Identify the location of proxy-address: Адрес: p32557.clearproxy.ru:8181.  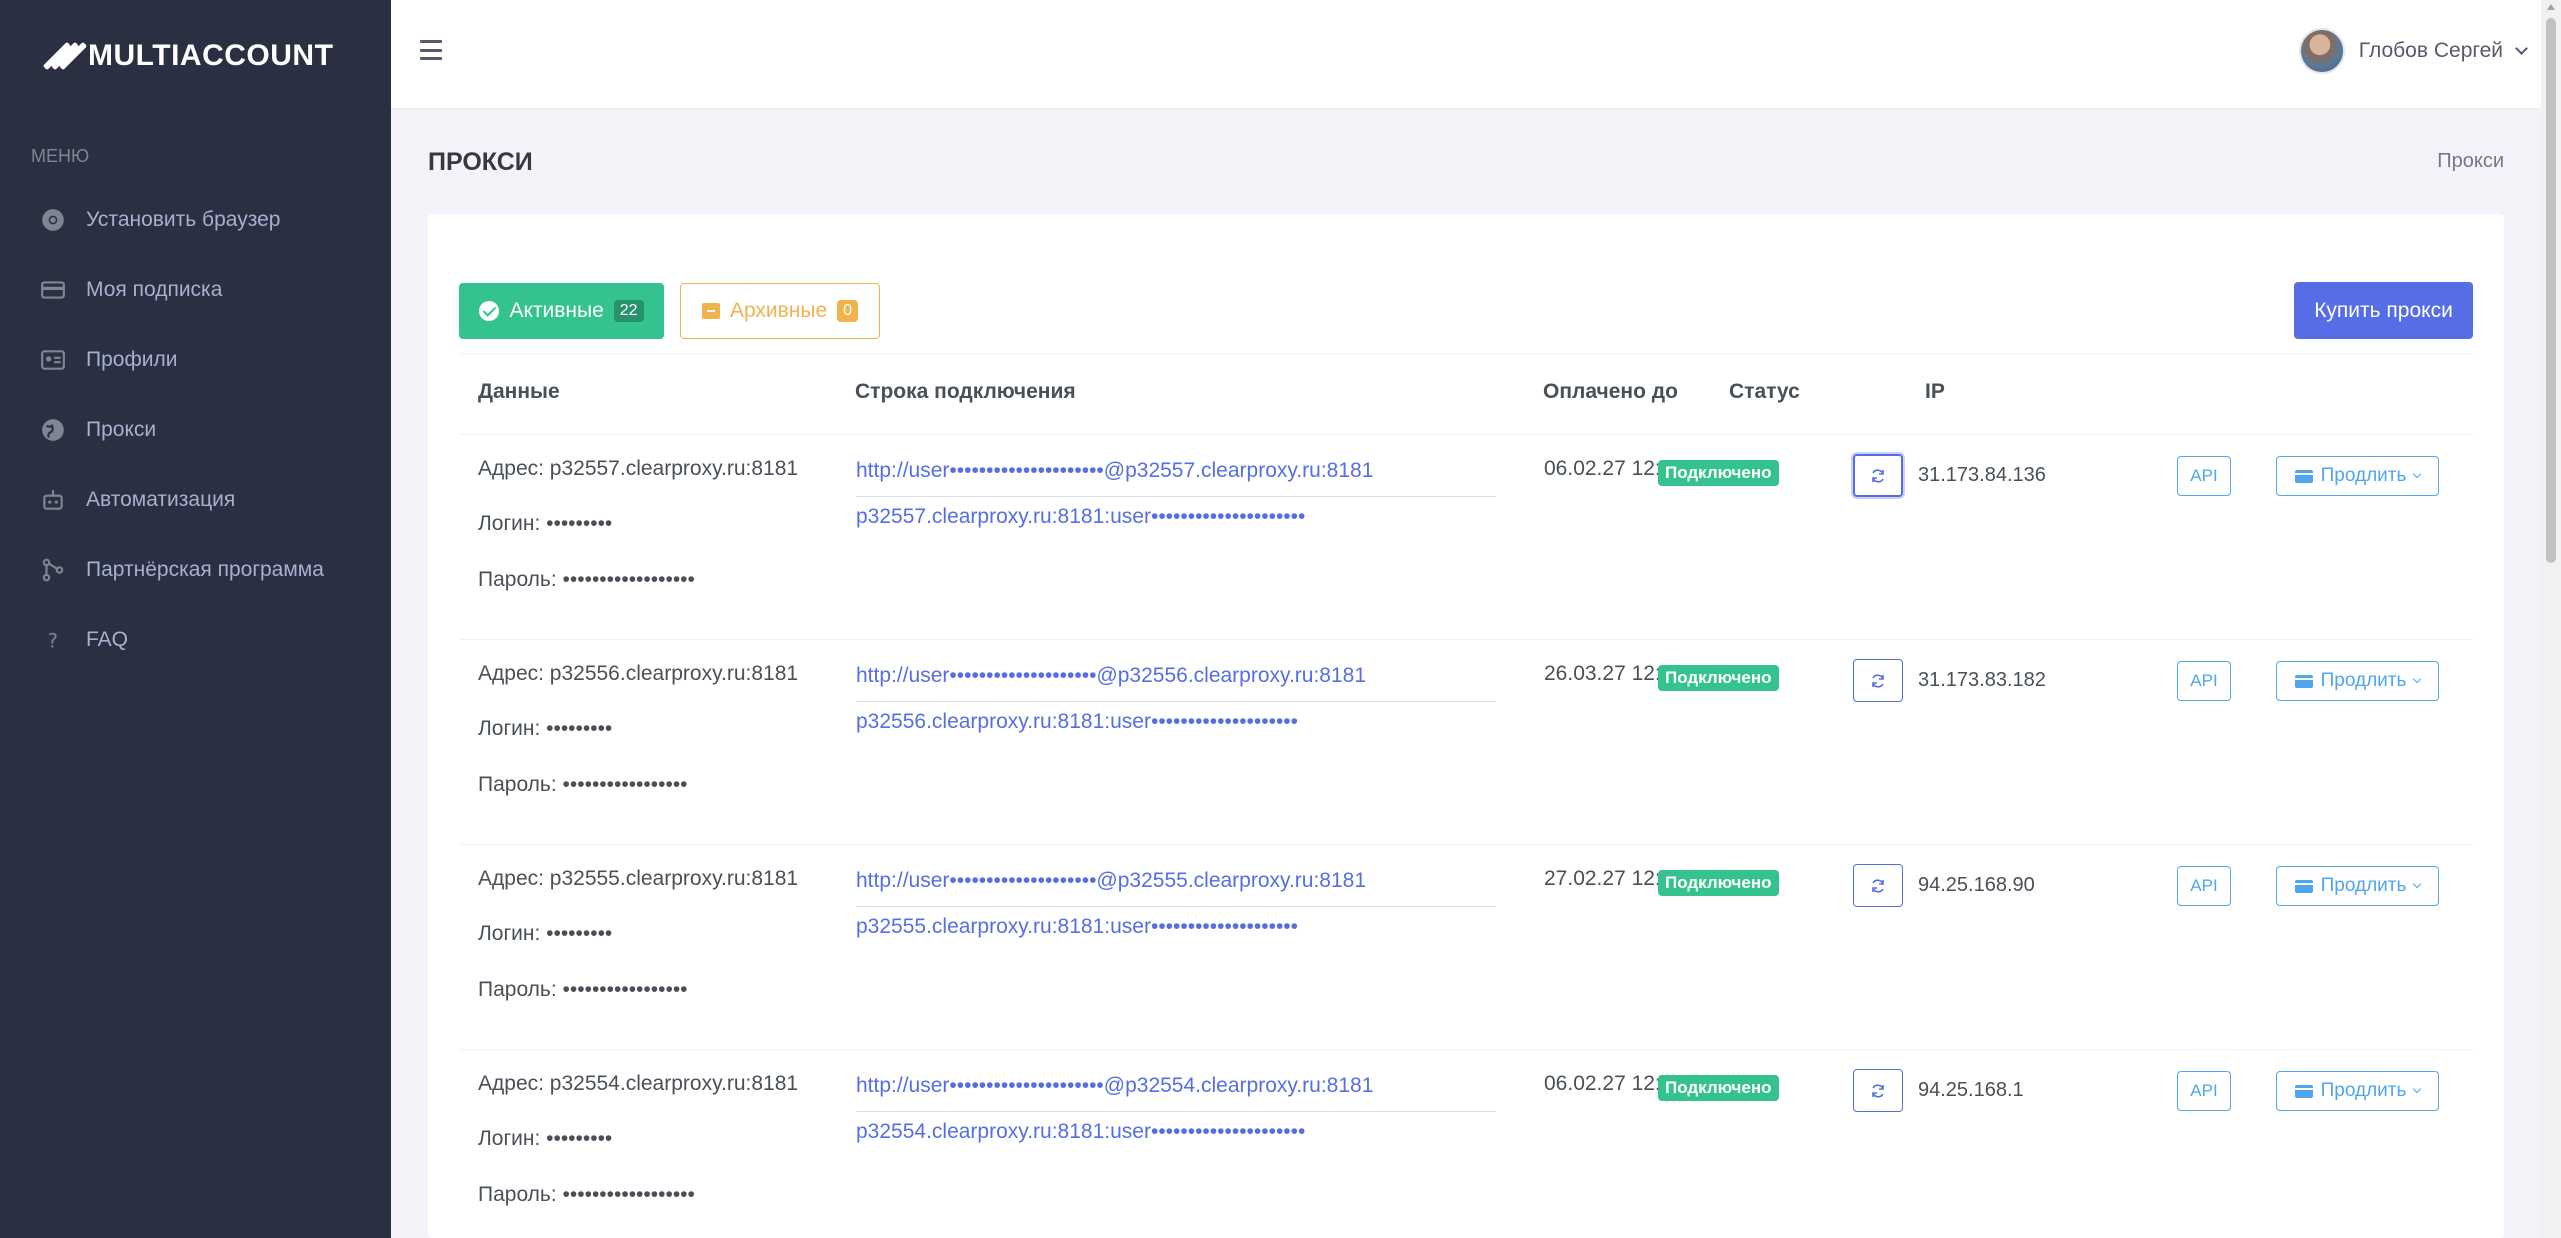
(638, 468).